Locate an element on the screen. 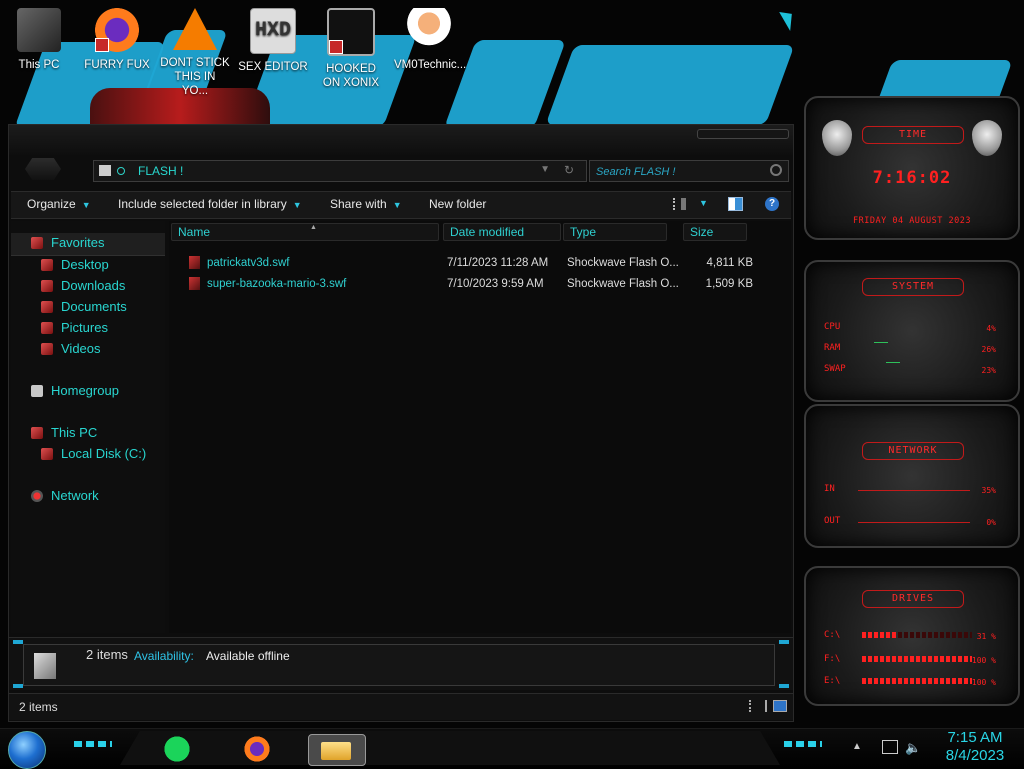 Image resolution: width=1024 pixels, height=769 pixels. taskbar-clock: 7:15 AM 8/4/2023 is located at coordinates (975, 747).